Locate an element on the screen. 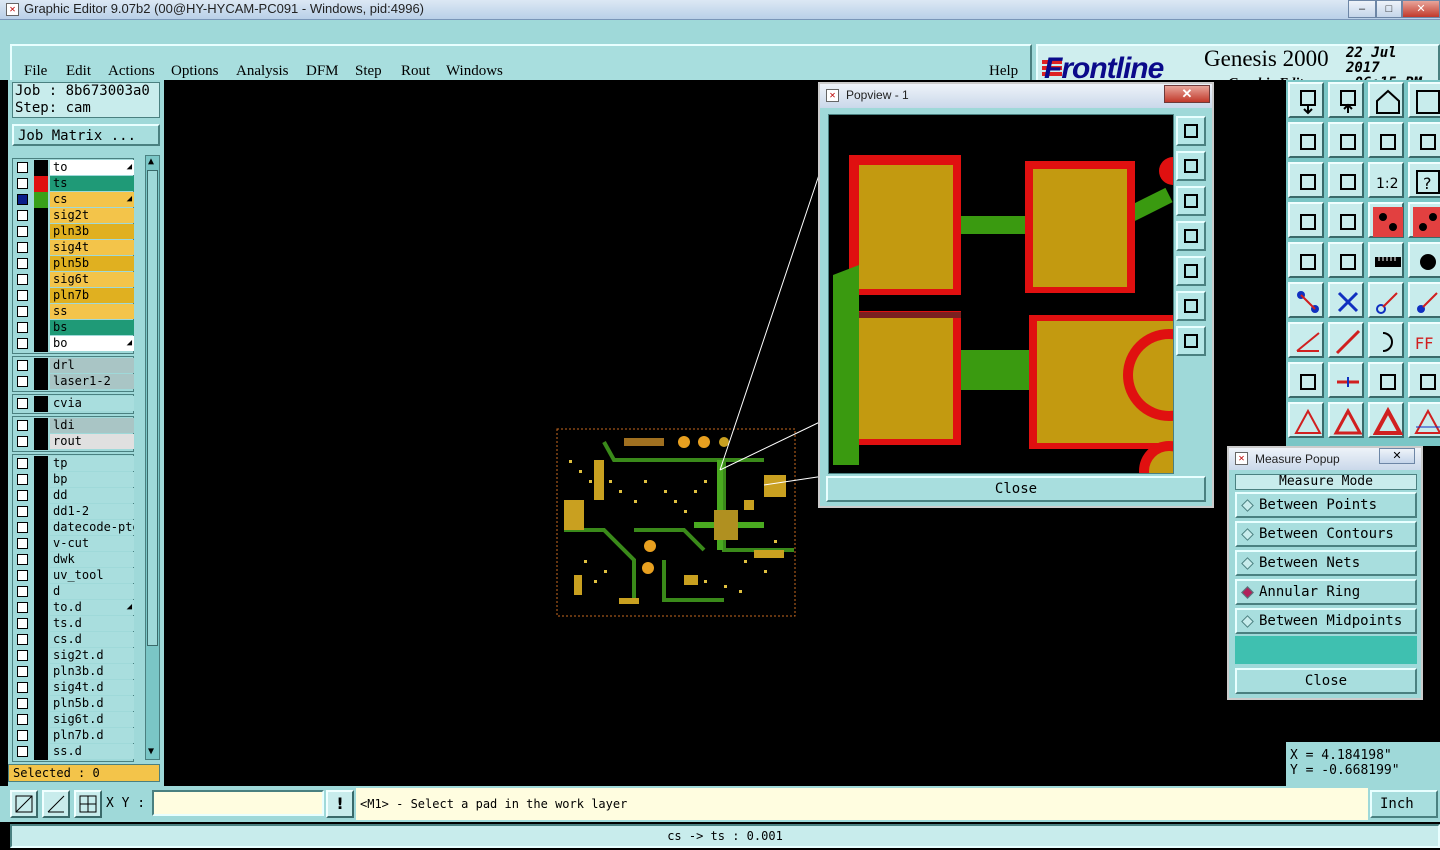 This screenshot has height=850, width=1440. connect-tool-button is located at coordinates (1306, 300).